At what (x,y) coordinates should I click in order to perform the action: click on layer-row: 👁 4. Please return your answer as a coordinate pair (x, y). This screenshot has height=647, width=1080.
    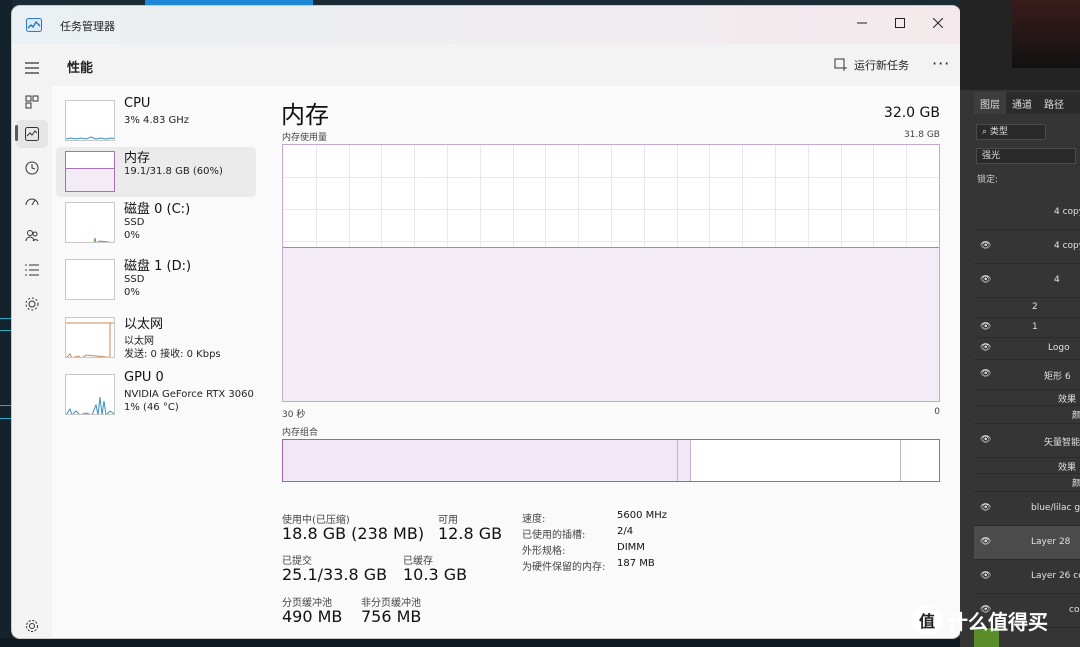
    Looking at the image, I should click on (1027, 281).